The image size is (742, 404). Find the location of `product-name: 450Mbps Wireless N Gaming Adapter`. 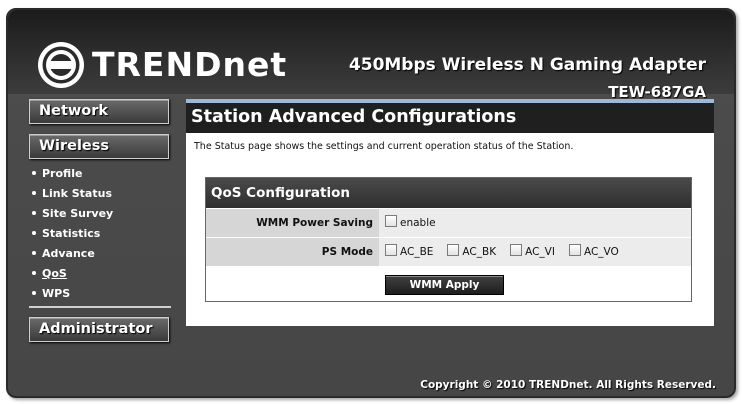

product-name: 450Mbps Wireless N Gaming Adapter is located at coordinates (527, 65).